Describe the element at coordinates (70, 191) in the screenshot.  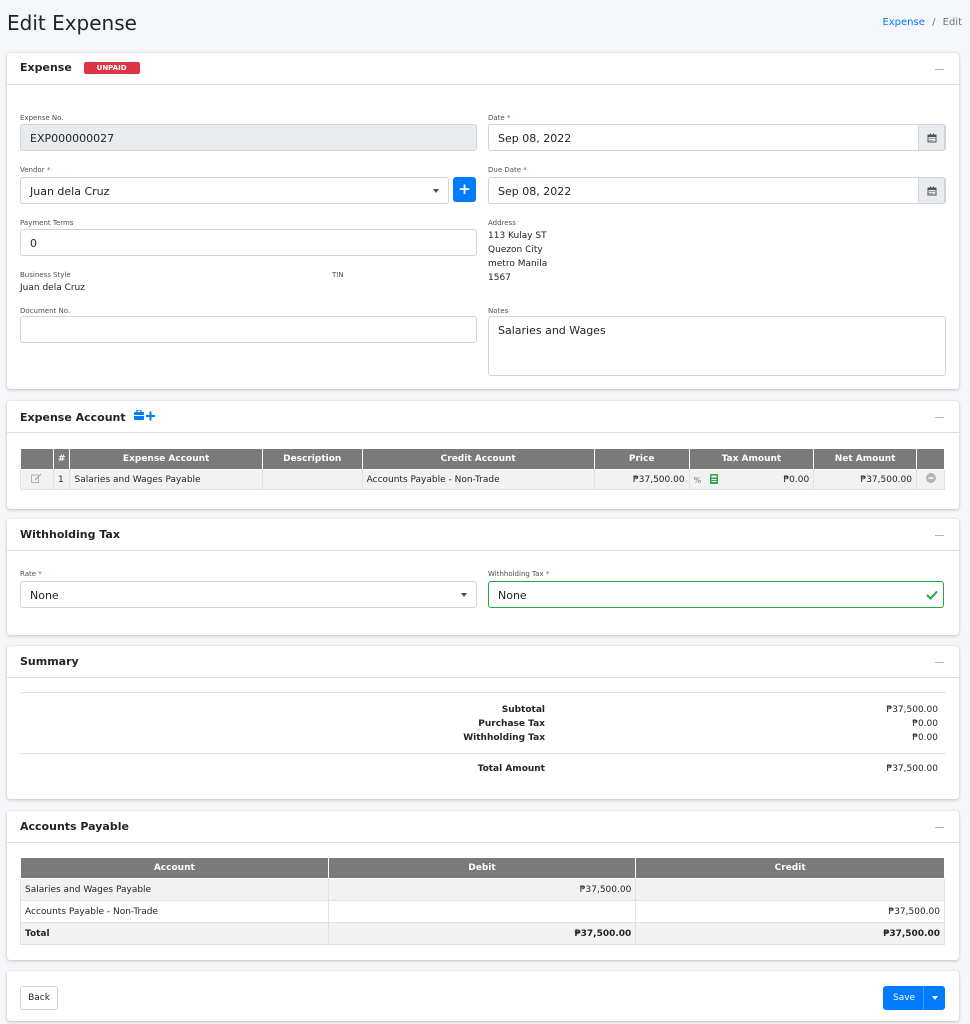
I see `vendor-value: Juan dela Cruz` at that location.